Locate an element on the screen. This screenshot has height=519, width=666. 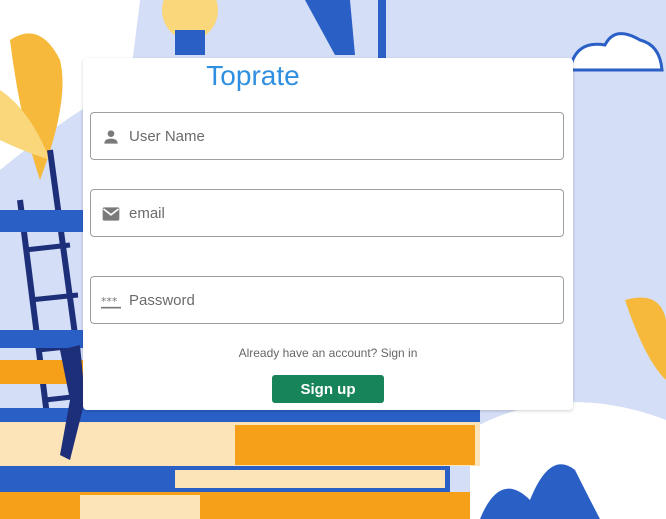
password-field: *** is located at coordinates (327, 300).